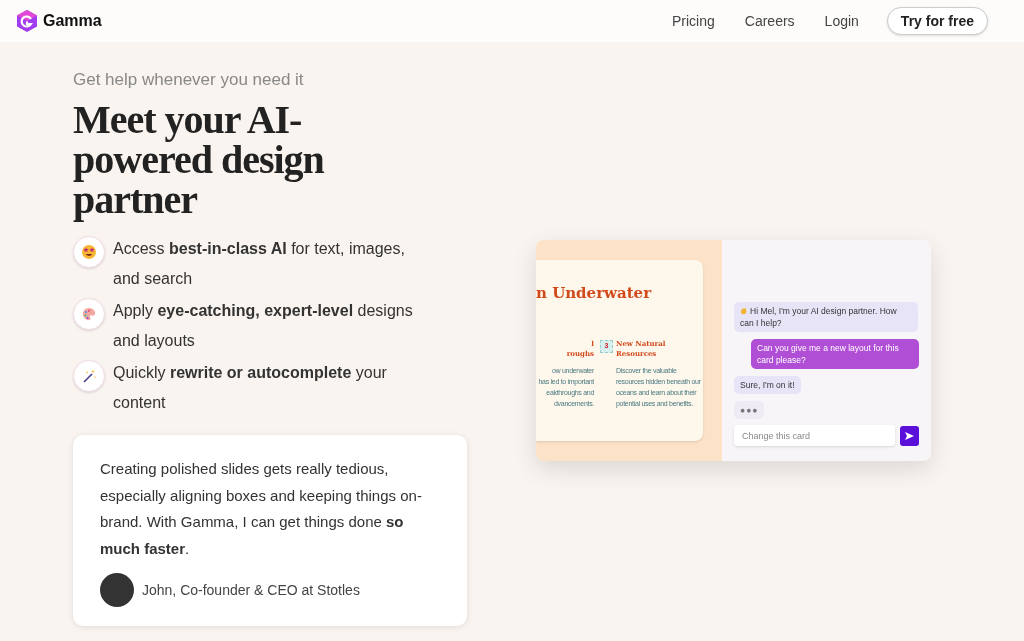 The height and width of the screenshot is (641, 1024). What do you see at coordinates (937, 21) in the screenshot?
I see `try-for-free-button: Try for free` at bounding box center [937, 21].